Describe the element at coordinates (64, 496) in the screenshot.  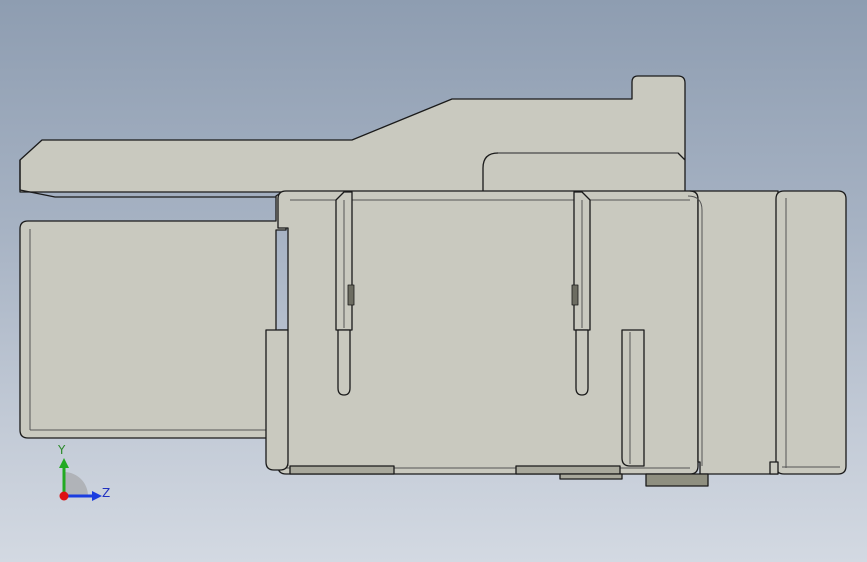
I see `x-axis-origin` at that location.